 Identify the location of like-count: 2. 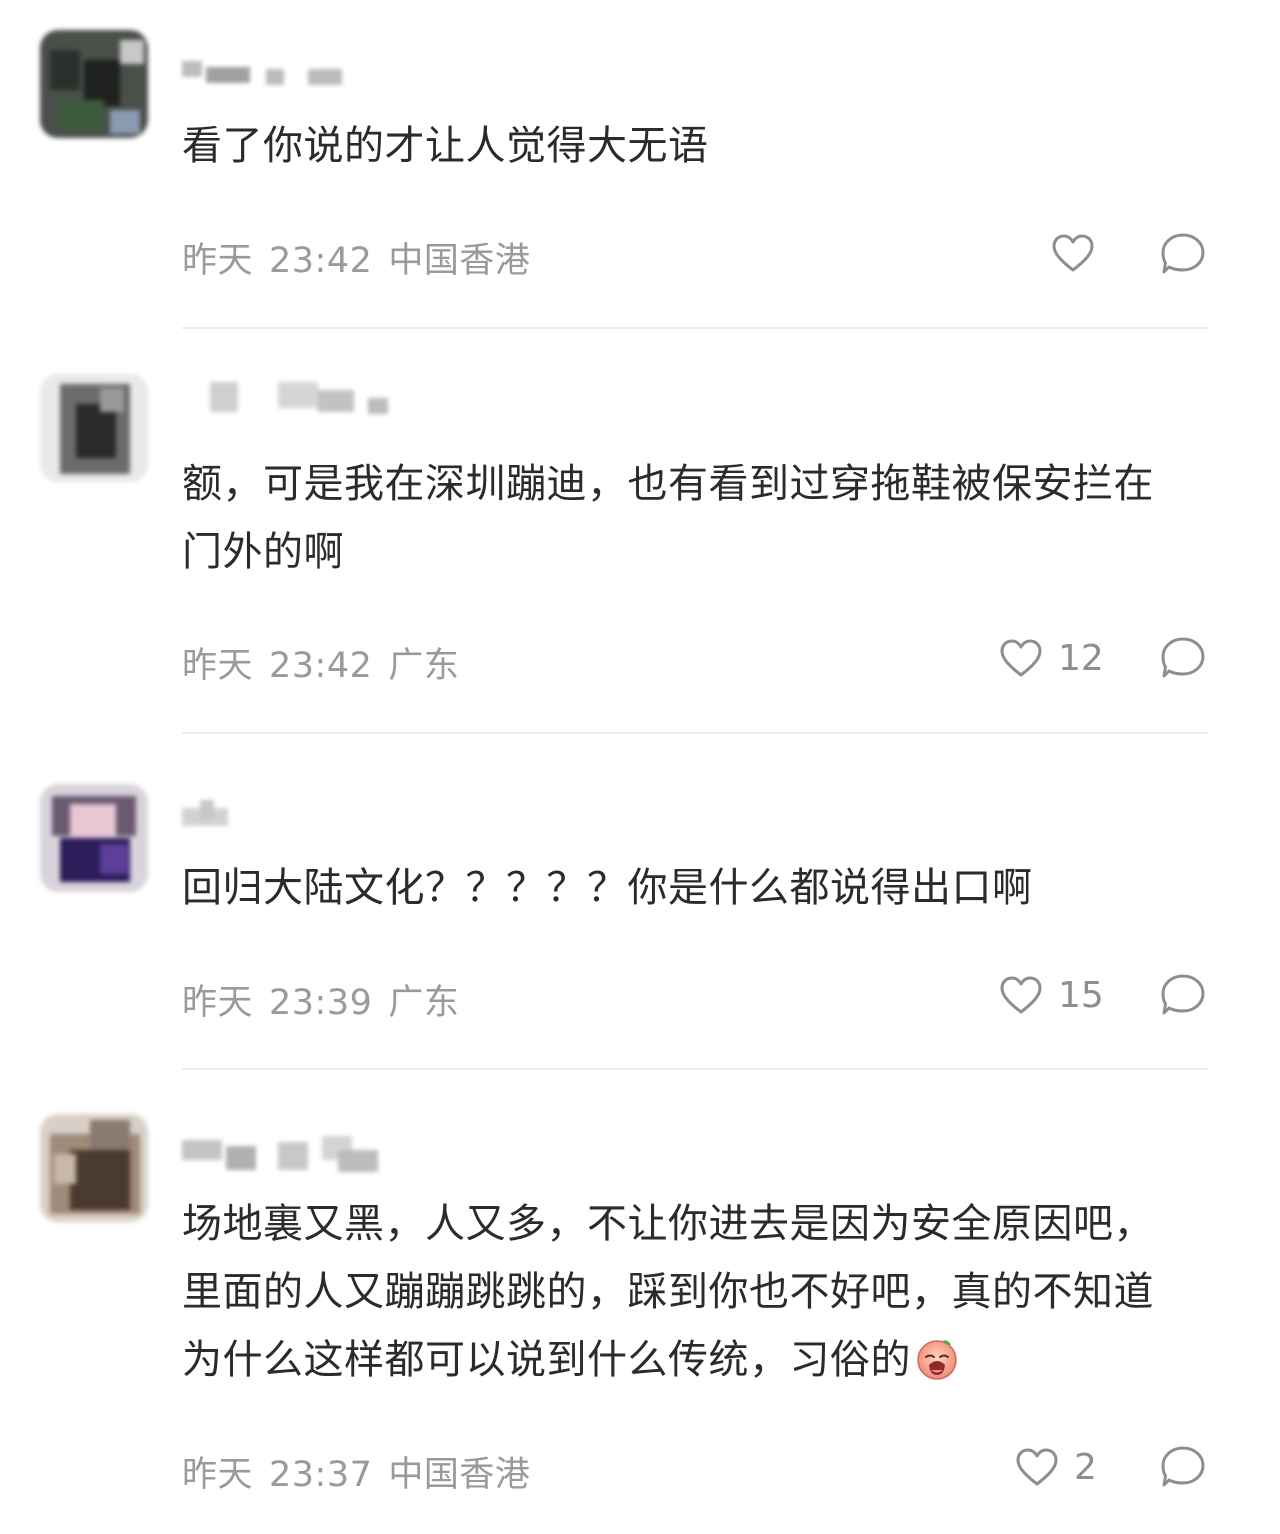
(1085, 1467).